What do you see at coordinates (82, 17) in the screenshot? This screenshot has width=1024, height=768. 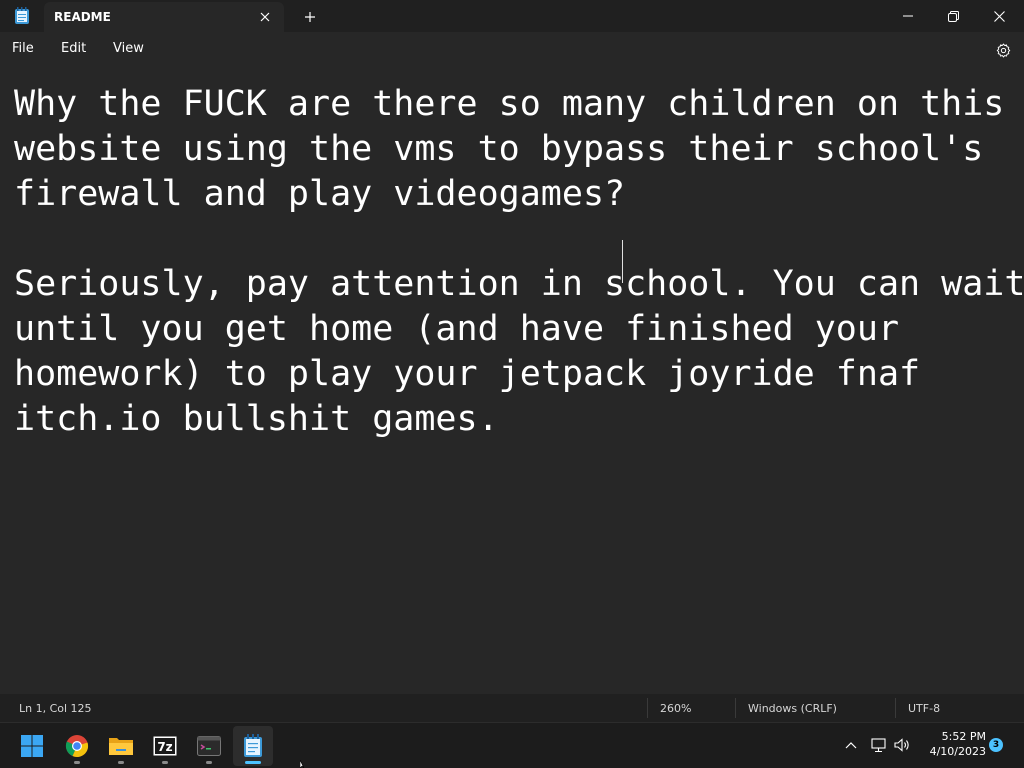 I see `tab-title: README` at bounding box center [82, 17].